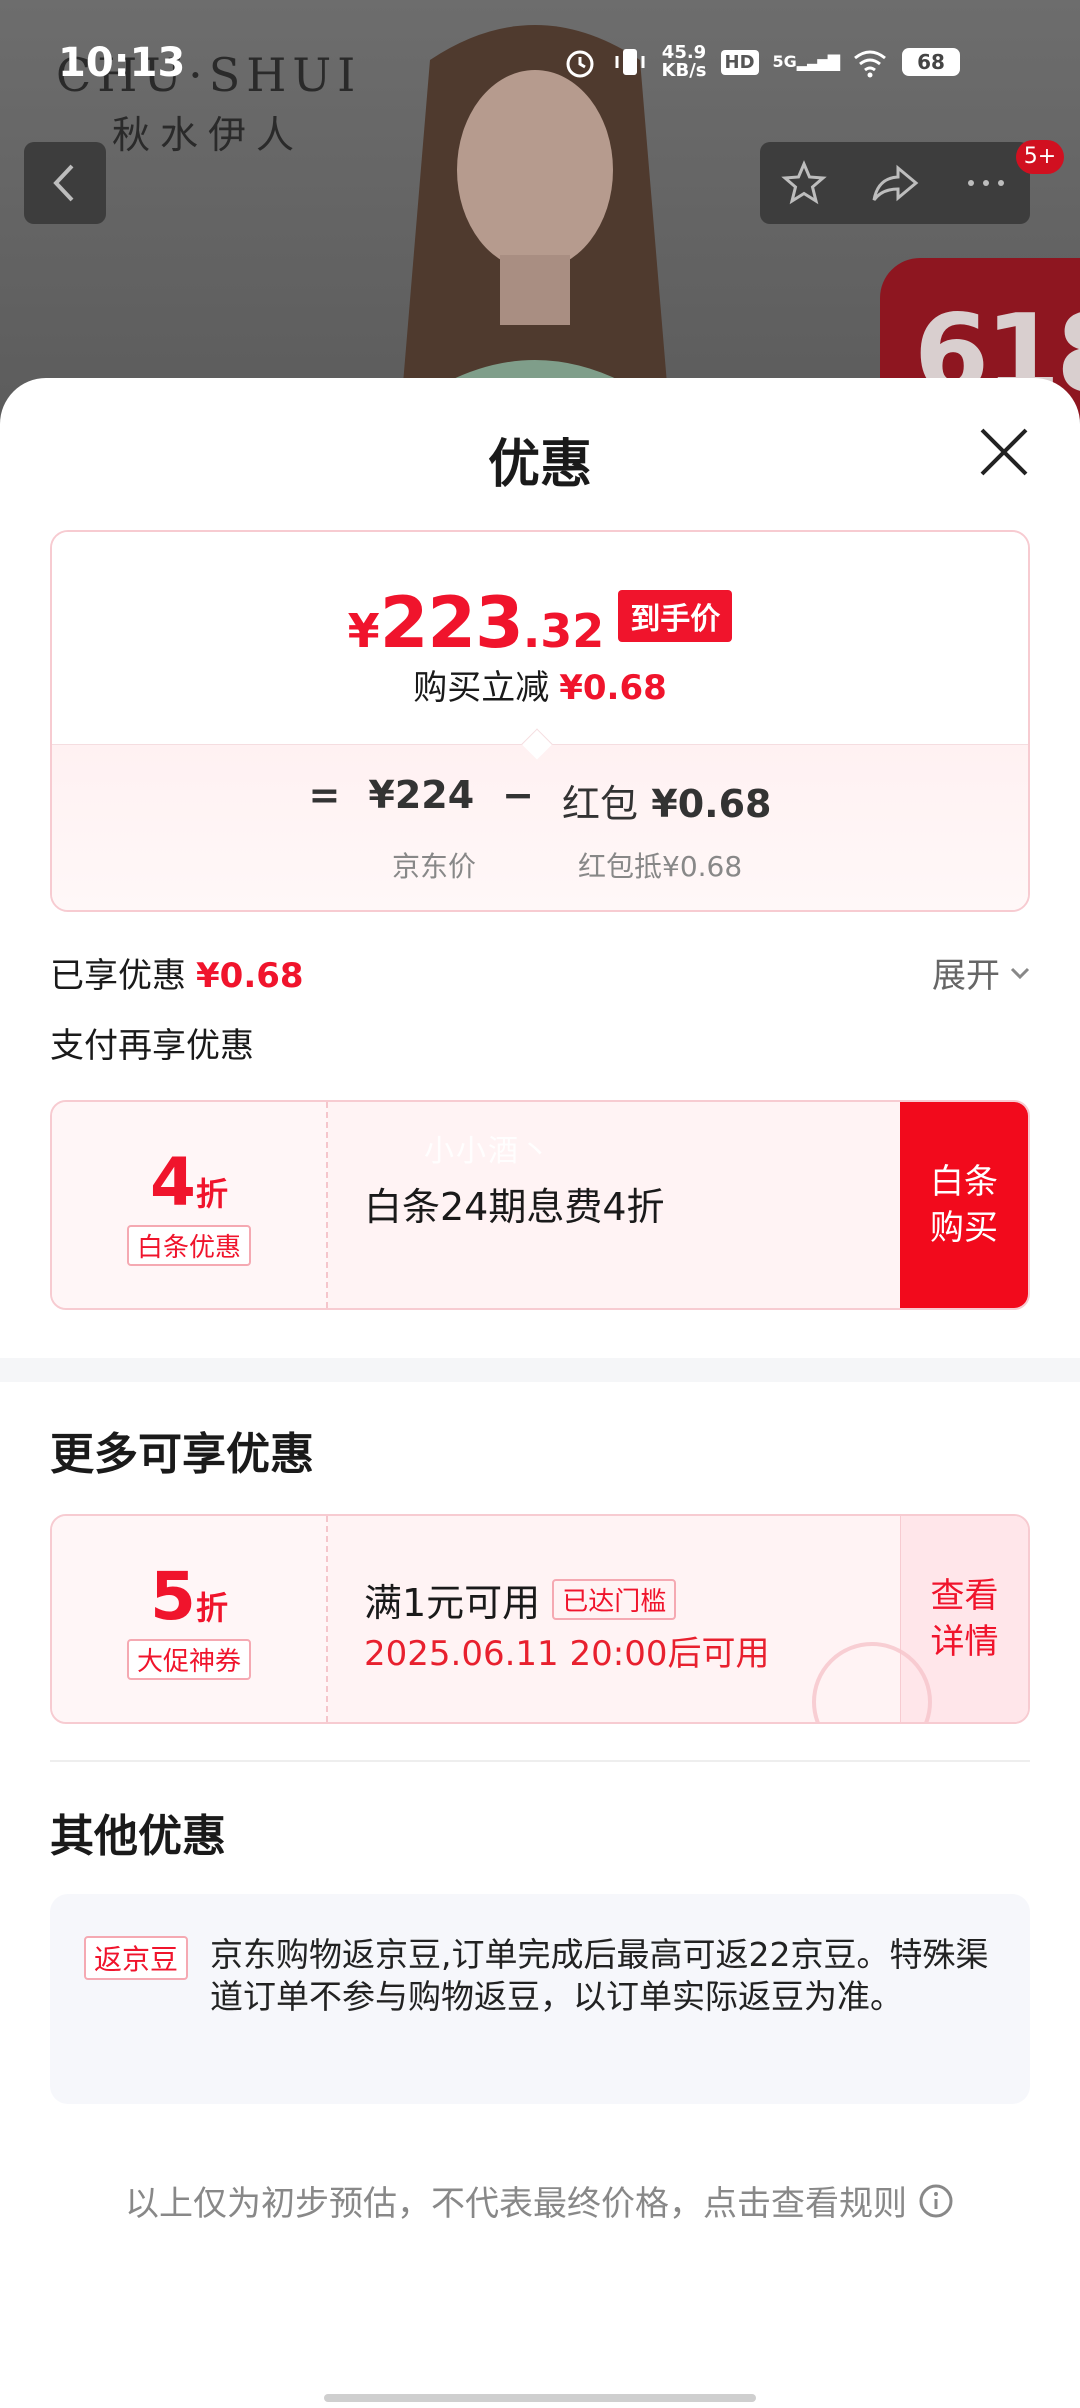  I want to click on baitiao-coupon: 4折 白条优惠 小小酒丶 白条24期息费4折 白条 购买, so click(540, 1205).